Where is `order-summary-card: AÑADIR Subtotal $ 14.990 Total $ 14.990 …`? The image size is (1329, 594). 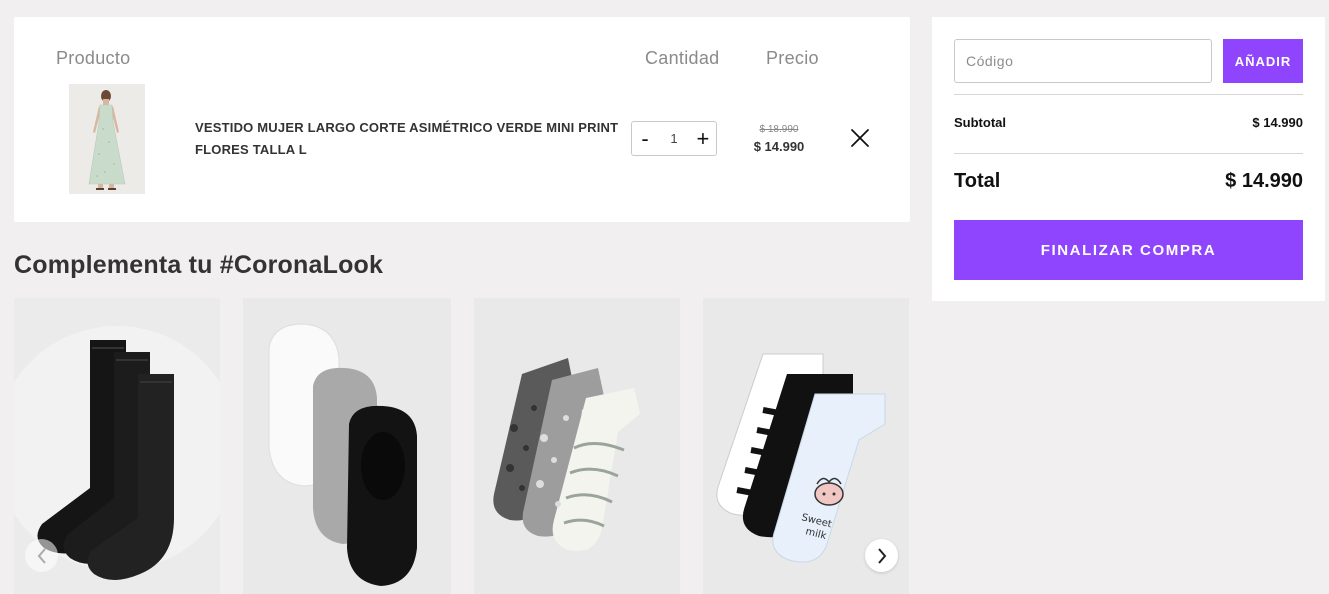
order-summary-card: AÑADIR Subtotal $ 14.990 Total $ 14.990 … is located at coordinates (1128, 159).